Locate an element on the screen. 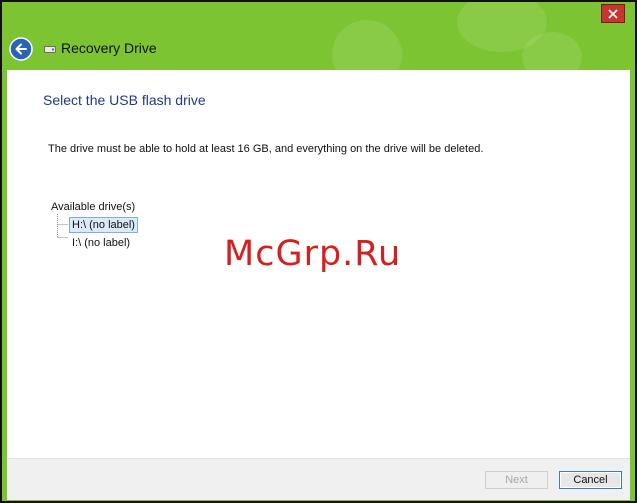 The height and width of the screenshot is (503, 637). drive-item-i: I:\ (no label) is located at coordinates (101, 243).